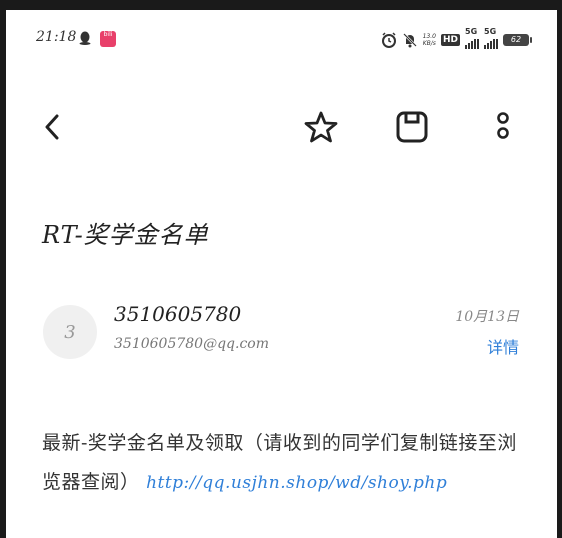 This screenshot has height=538, width=562. I want to click on avatar-letter: 3, so click(70, 332).